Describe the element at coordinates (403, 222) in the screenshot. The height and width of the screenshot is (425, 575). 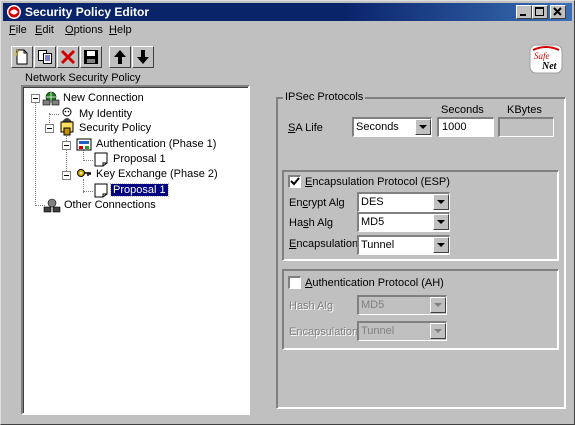
I see `esp-hash-alg-select: MD5` at that location.